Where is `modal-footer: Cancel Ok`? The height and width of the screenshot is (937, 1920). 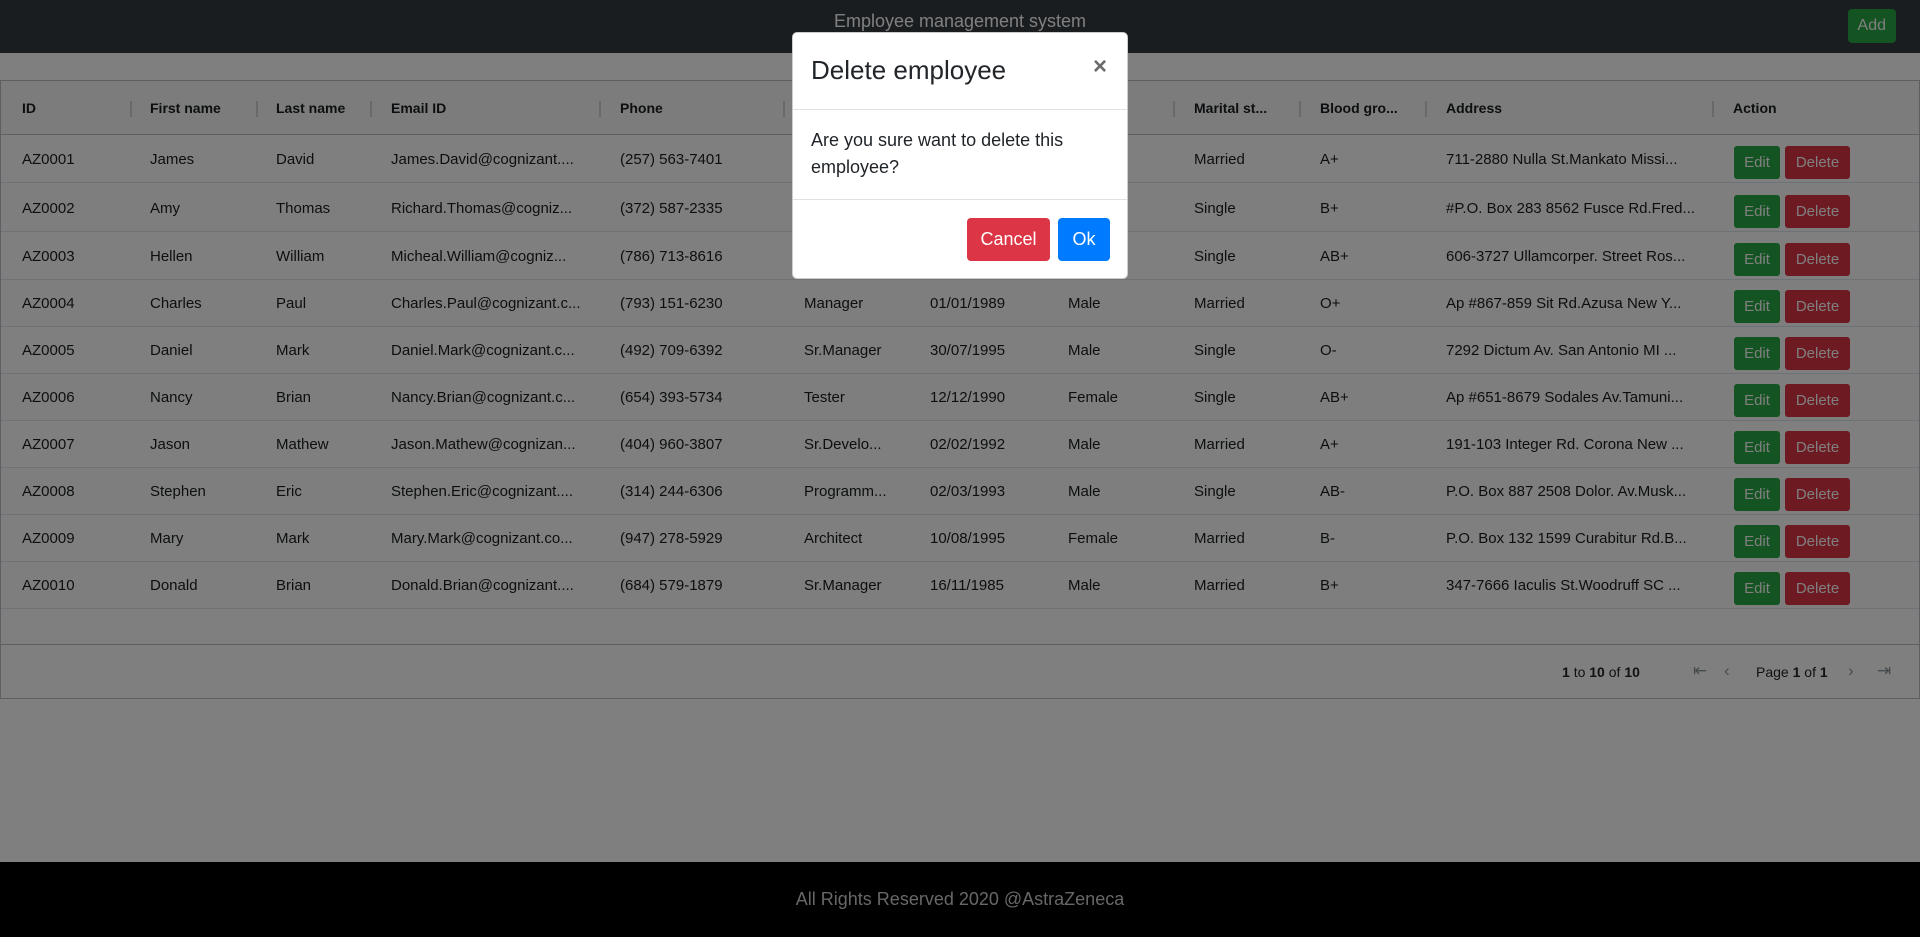 modal-footer: Cancel Ok is located at coordinates (960, 239).